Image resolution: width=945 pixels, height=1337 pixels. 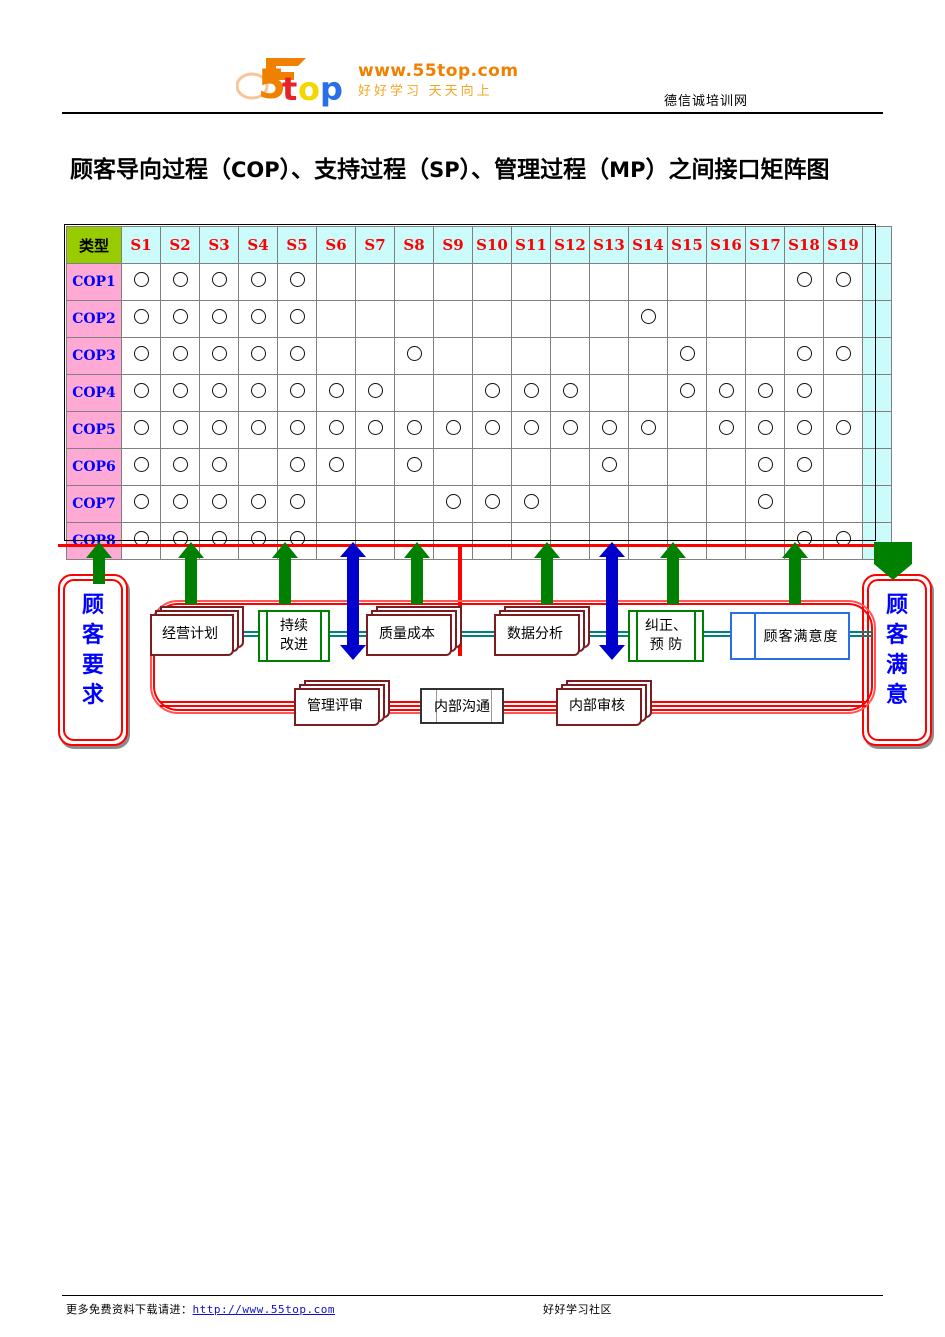 I want to click on matrix-cell-cop2-s17, so click(x=765, y=319).